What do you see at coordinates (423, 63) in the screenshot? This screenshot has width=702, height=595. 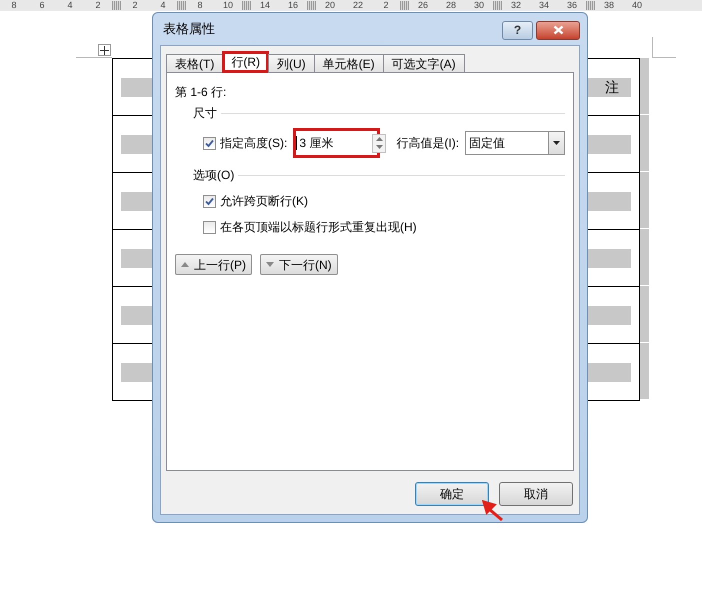 I see `tab: 可选文字(A)` at bounding box center [423, 63].